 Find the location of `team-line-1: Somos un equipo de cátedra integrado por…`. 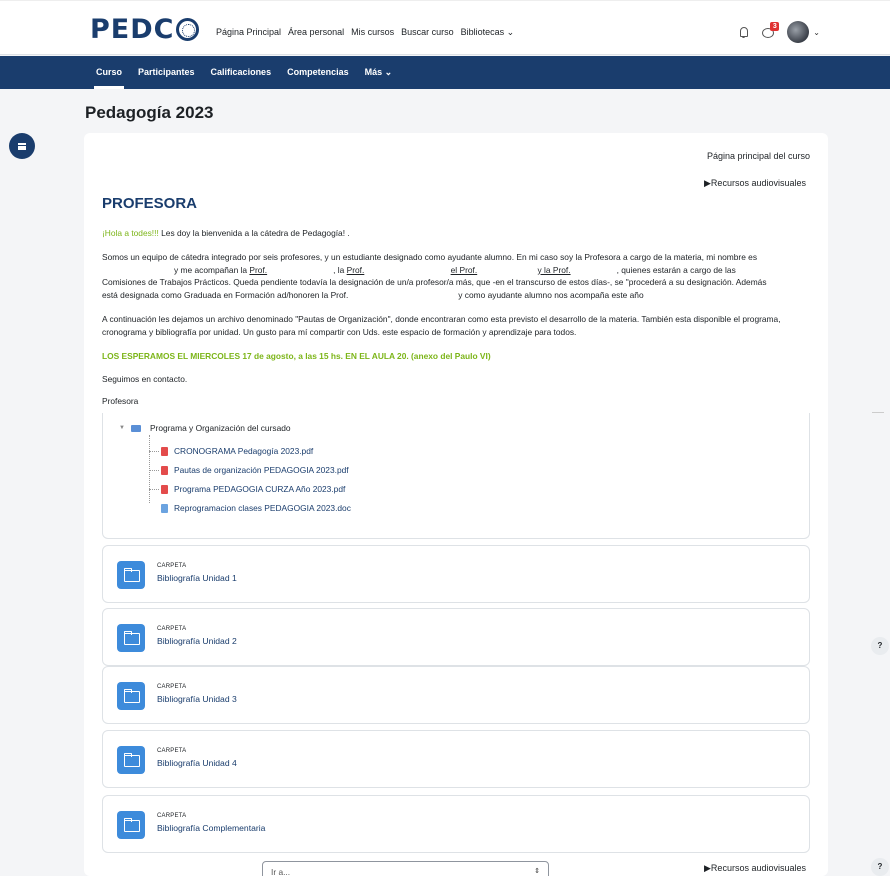

team-line-1: Somos un equipo de cátedra integrado por… is located at coordinates (430, 257).